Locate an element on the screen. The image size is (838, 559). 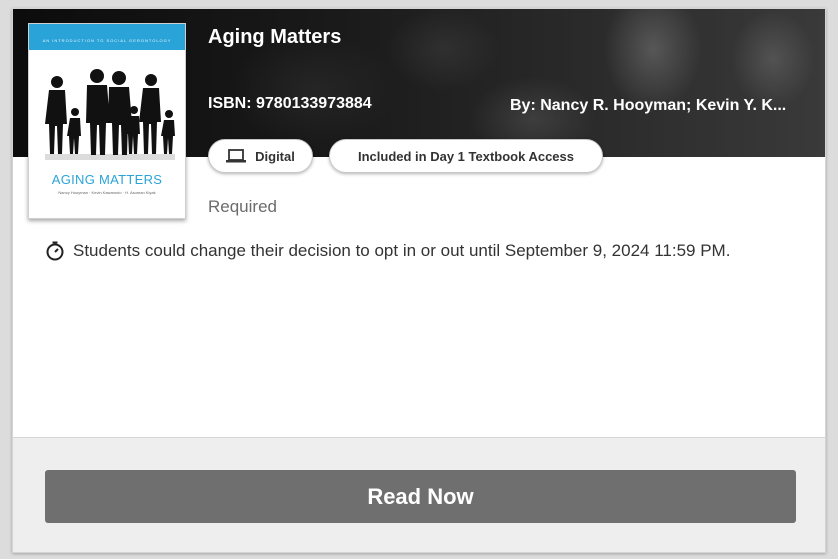
read-now-button: Read Now is located at coordinates (420, 496).